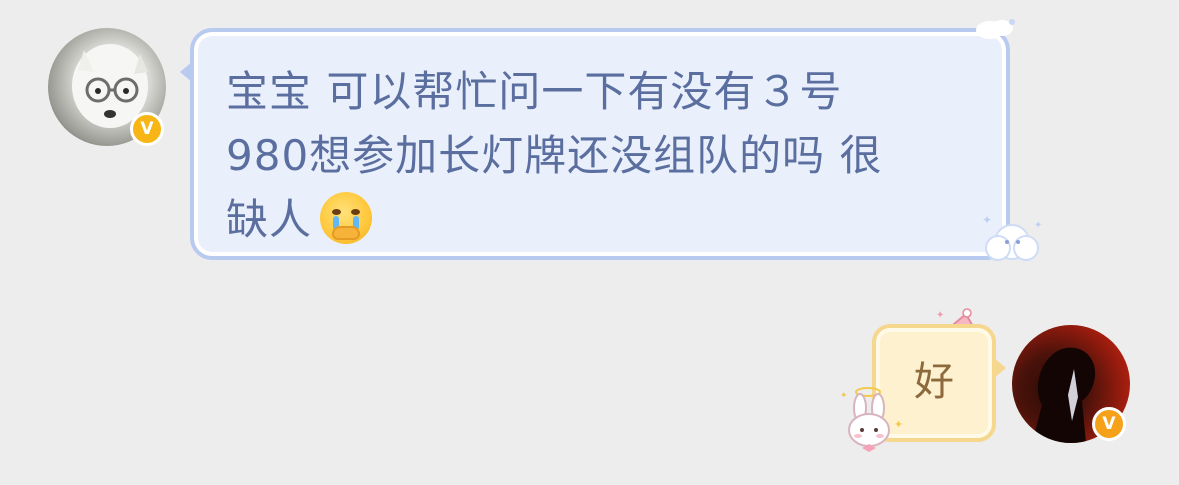 Image resolution: width=1179 pixels, height=485 pixels. I want to click on crying-face-emoji-icon, so click(346, 218).